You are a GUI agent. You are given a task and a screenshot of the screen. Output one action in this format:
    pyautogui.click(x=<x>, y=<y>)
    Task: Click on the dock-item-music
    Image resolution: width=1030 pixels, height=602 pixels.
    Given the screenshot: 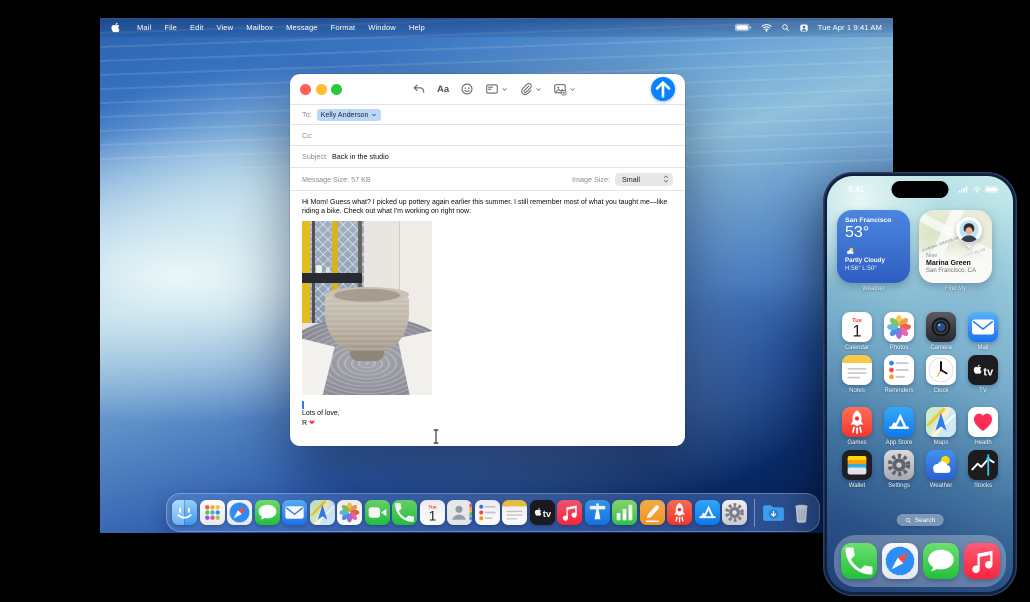 What is the action you would take?
    pyautogui.click(x=569, y=512)
    